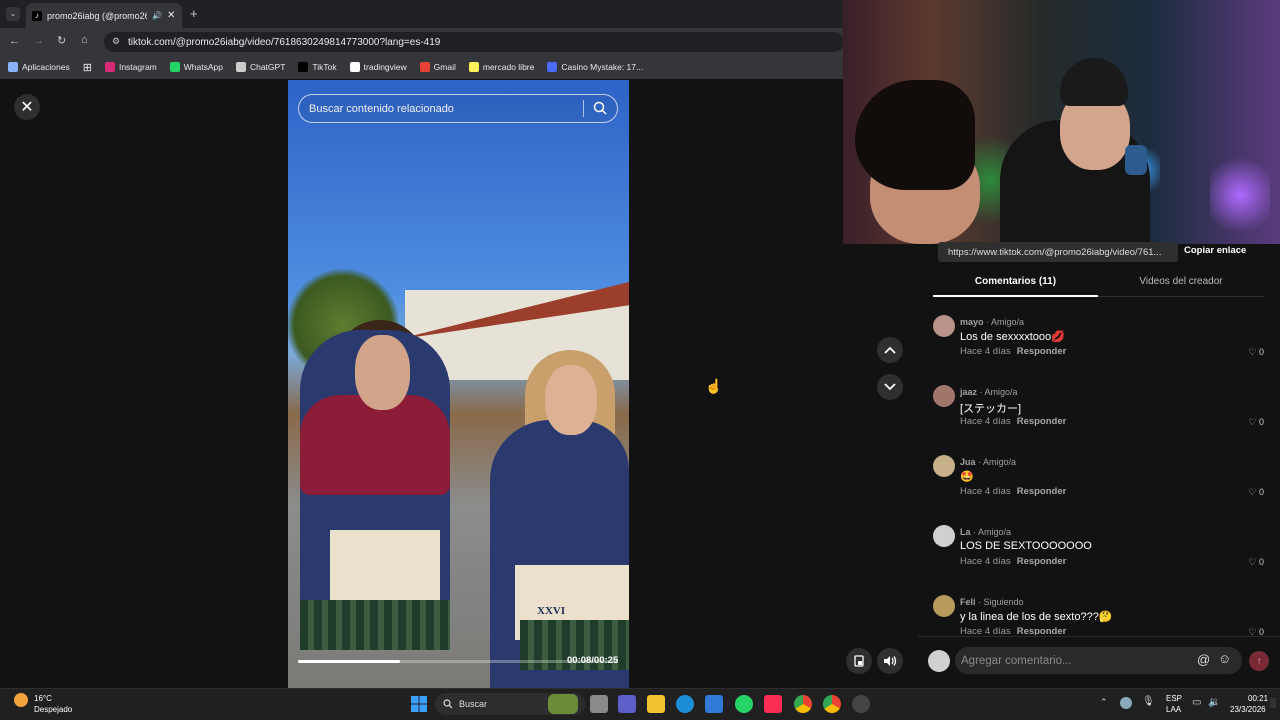  I want to click on speaker-icon: 🔉, so click(1214, 702).